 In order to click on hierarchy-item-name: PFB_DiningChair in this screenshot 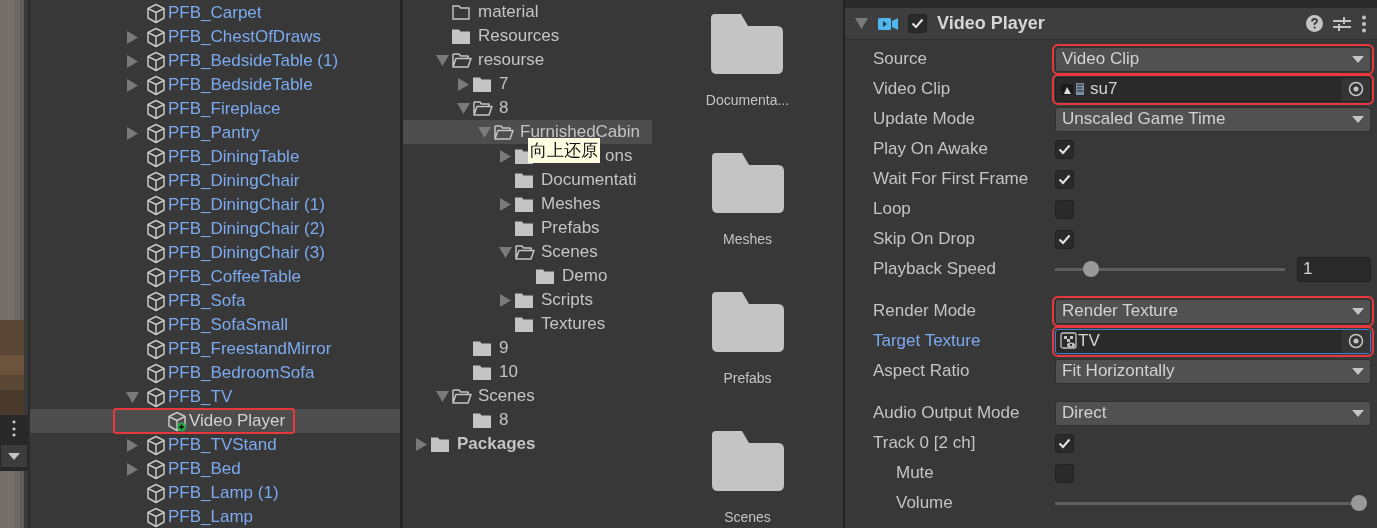, I will do `click(234, 181)`.